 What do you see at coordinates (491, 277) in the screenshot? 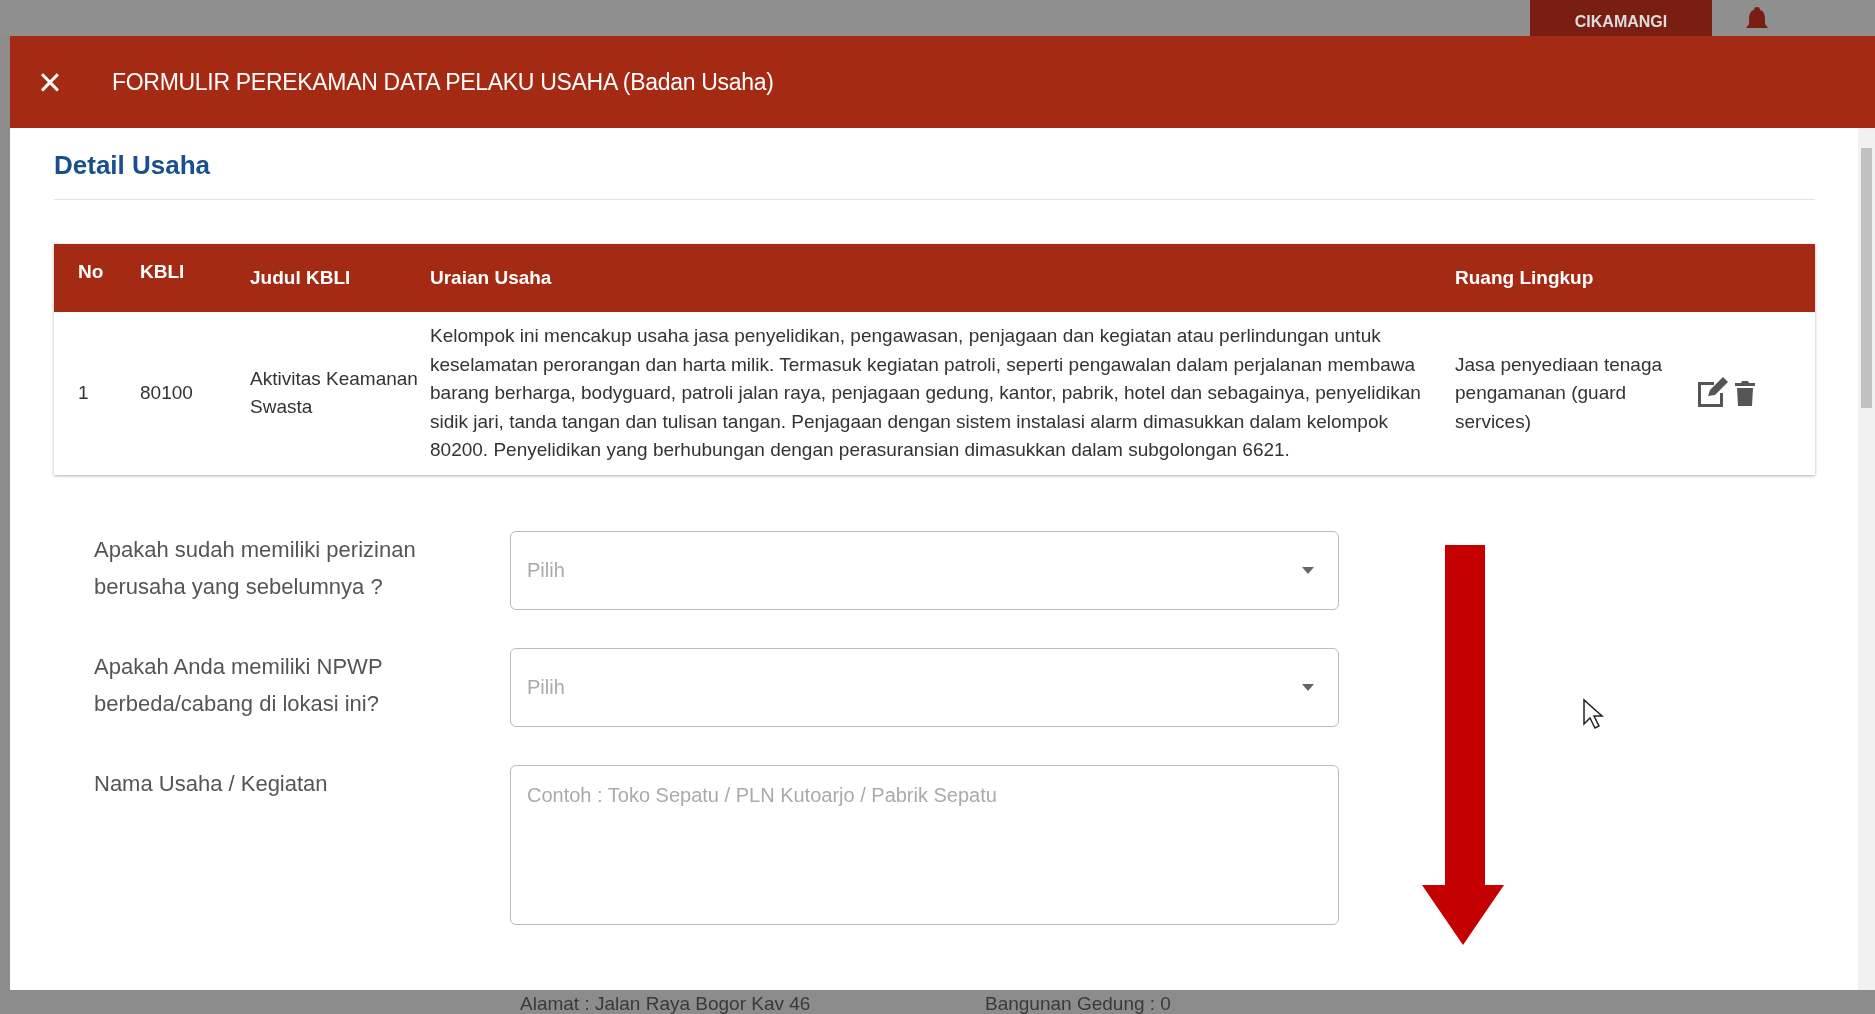
I see `column-header: Uraian Usaha` at bounding box center [491, 277].